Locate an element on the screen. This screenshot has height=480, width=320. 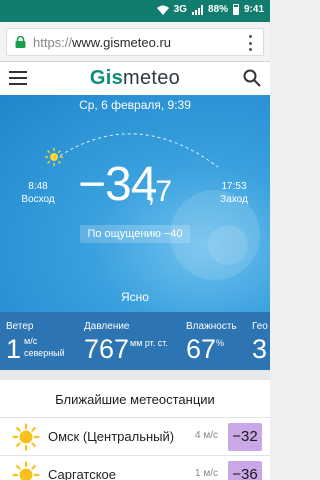
sunrise-label: Восход is located at coordinates (38, 199).